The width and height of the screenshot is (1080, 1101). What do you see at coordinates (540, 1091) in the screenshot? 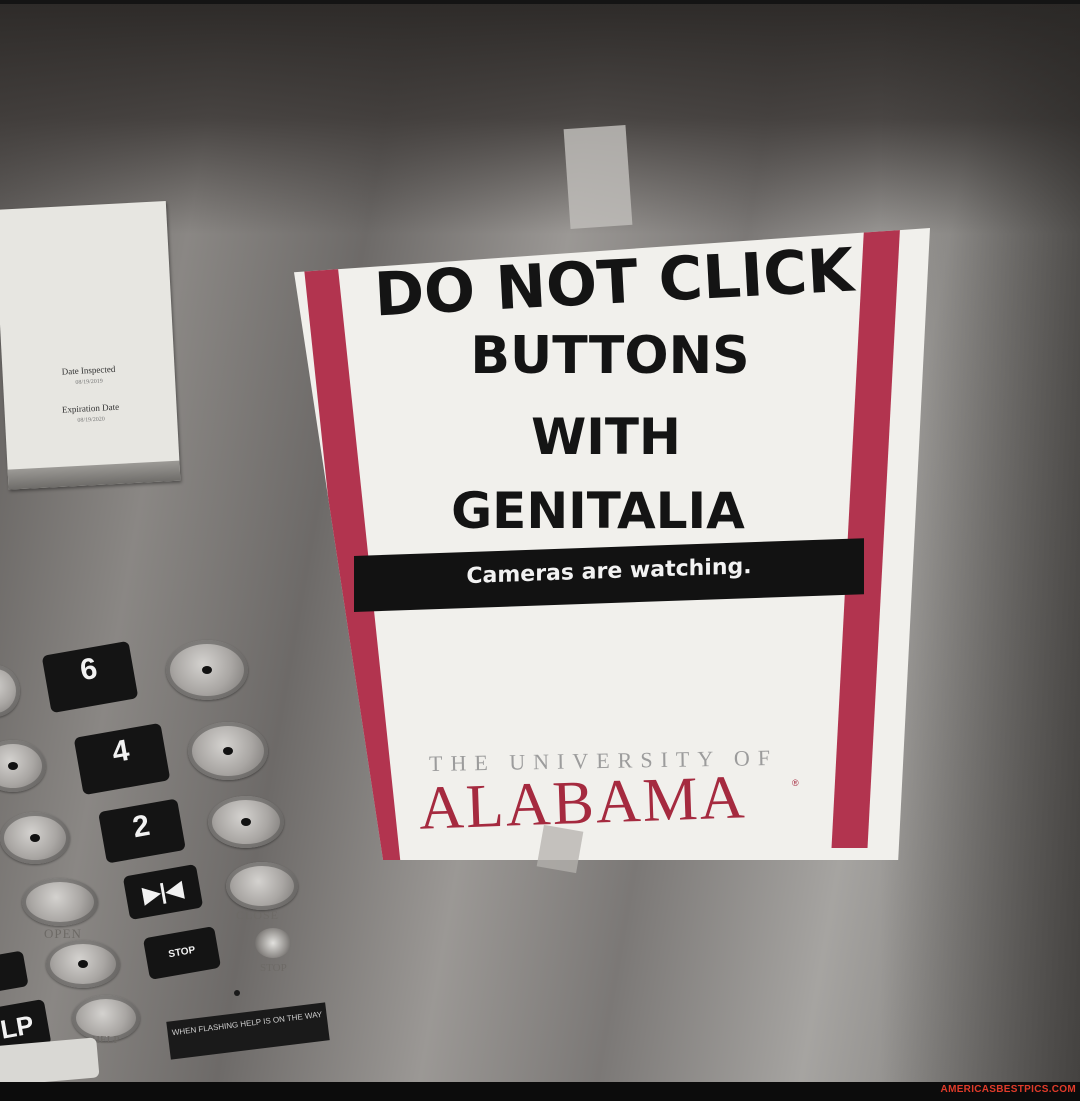
I see `bottom-bar` at bounding box center [540, 1091].